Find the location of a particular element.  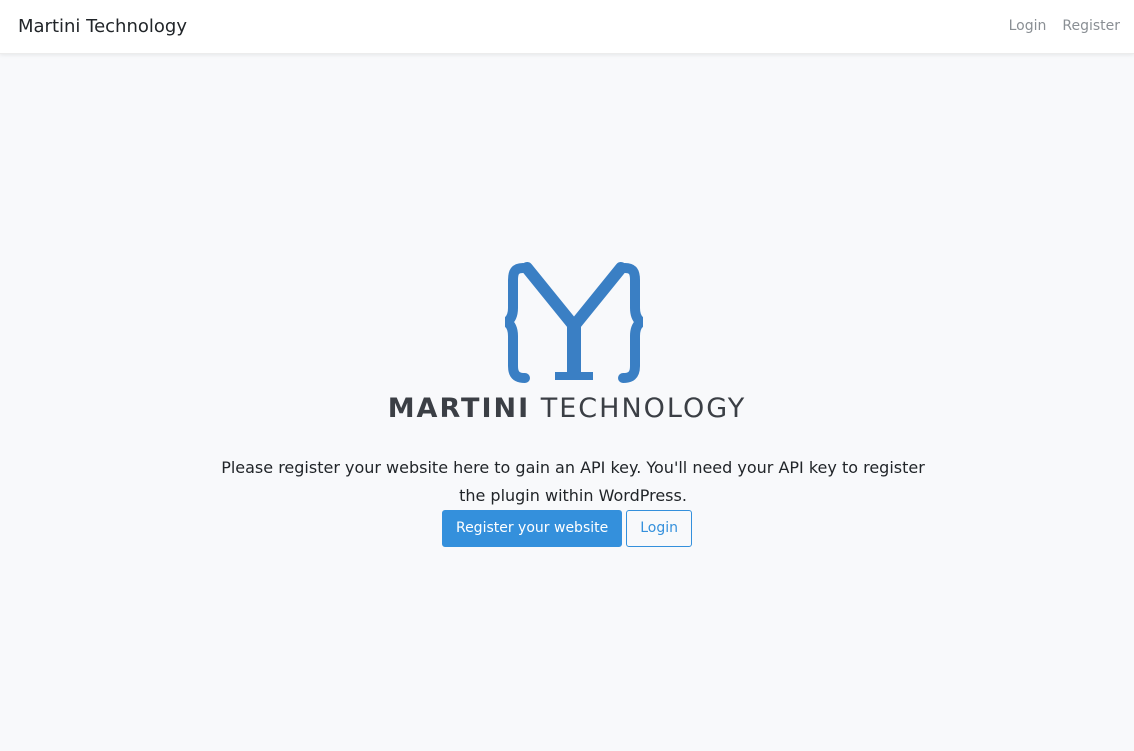

nav-register-link: Register is located at coordinates (1091, 26).